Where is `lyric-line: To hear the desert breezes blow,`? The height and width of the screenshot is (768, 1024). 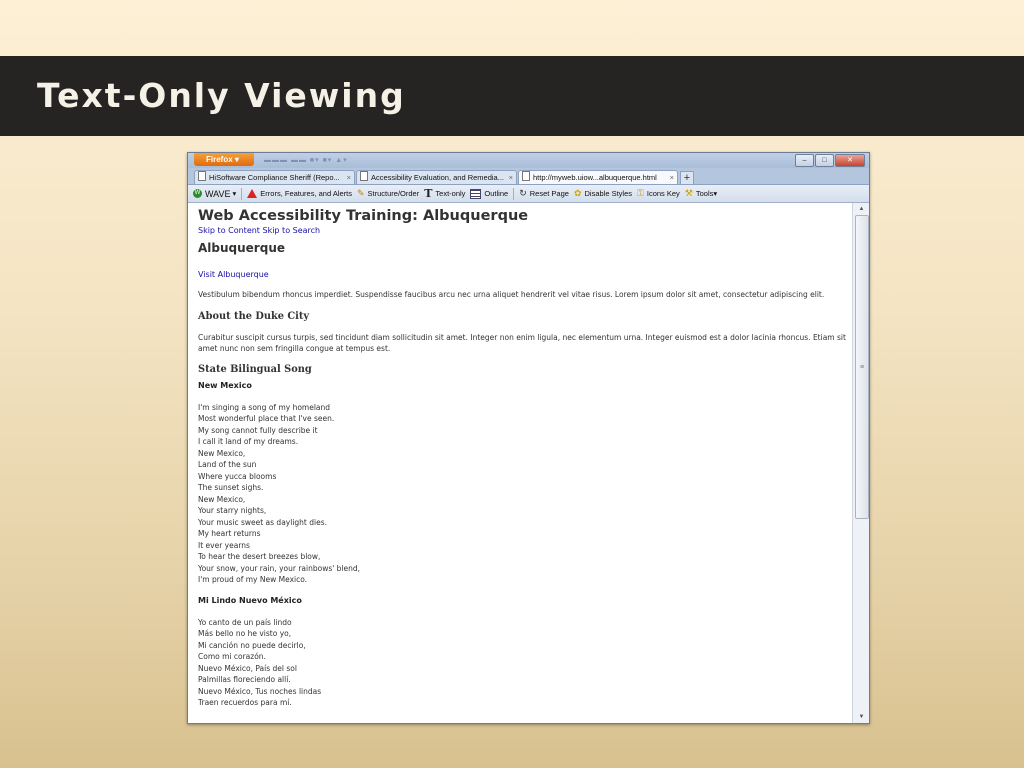
lyric-line: To hear the desert breezes blow, is located at coordinates (259, 556).